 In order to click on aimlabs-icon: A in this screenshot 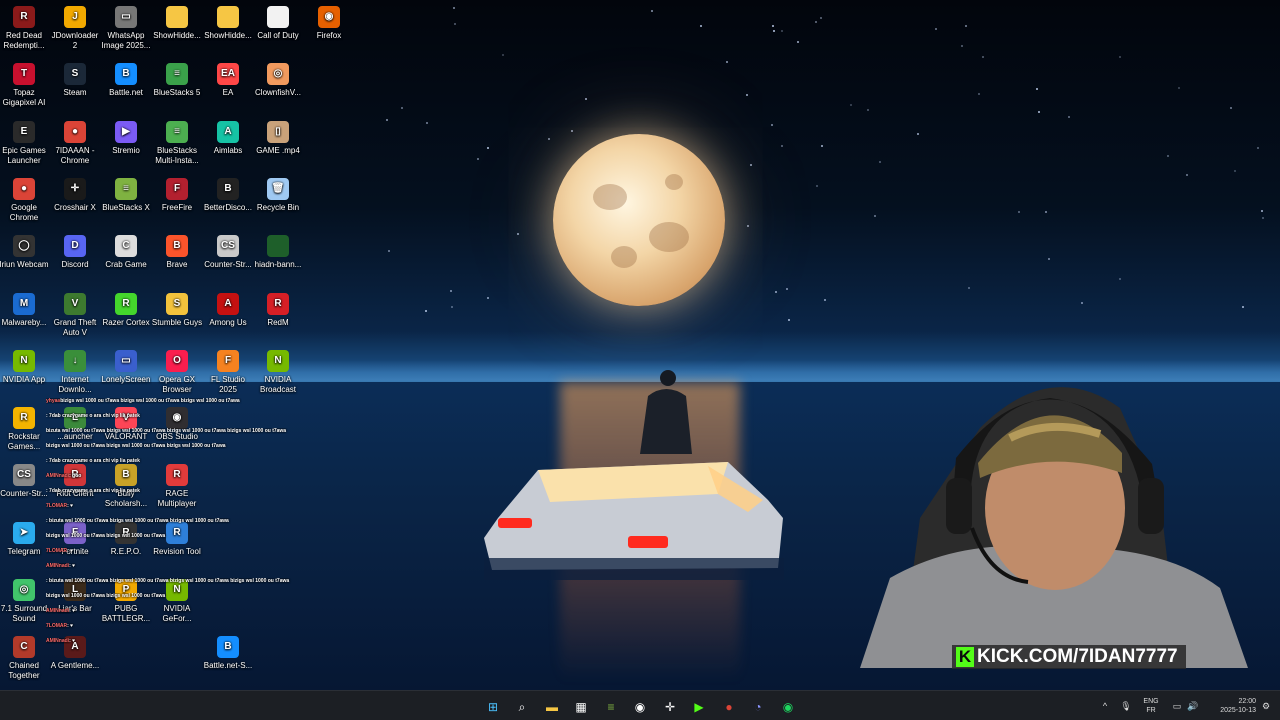, I will do `click(228, 132)`.